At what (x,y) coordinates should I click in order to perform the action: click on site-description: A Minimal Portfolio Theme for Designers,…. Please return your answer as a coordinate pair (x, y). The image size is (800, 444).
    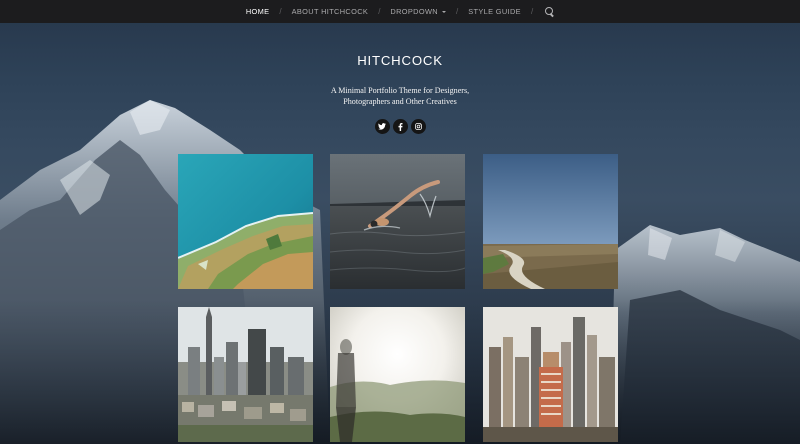
    Looking at the image, I should click on (400, 96).